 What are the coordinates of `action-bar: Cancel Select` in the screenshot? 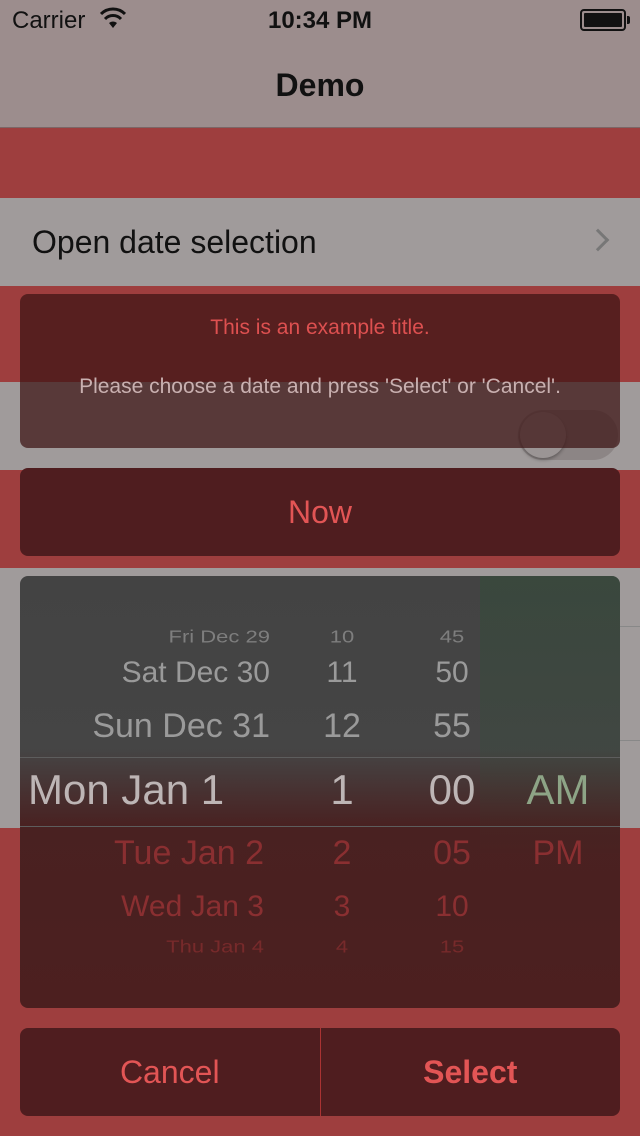 It's located at (320, 1072).